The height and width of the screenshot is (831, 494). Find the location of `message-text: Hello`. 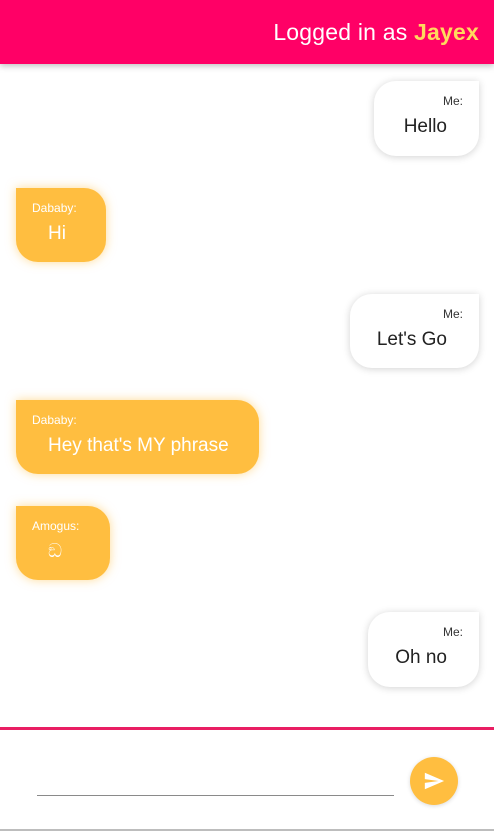

message-text: Hello is located at coordinates (425, 126).